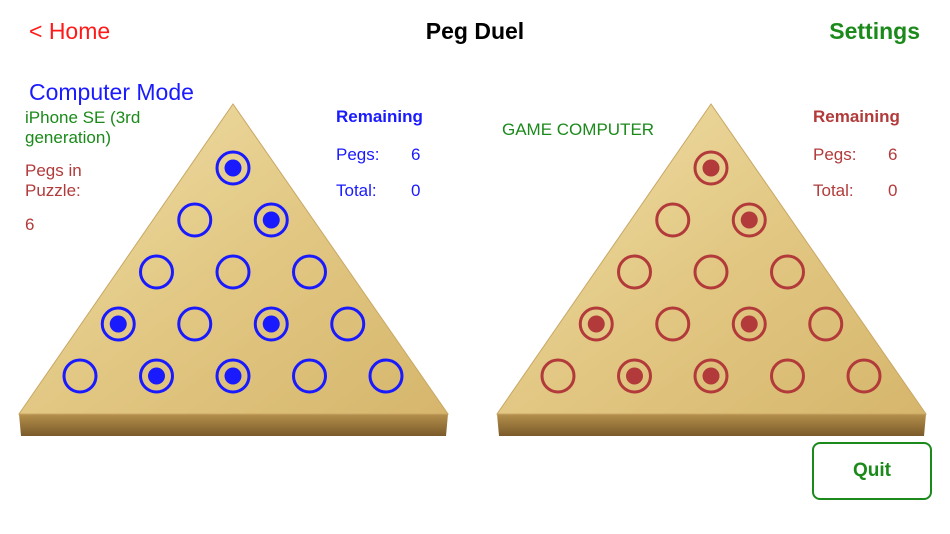 This screenshot has height=534, width=950. Describe the element at coordinates (475, 31) in the screenshot. I see `page-title: Peg Duel` at that location.